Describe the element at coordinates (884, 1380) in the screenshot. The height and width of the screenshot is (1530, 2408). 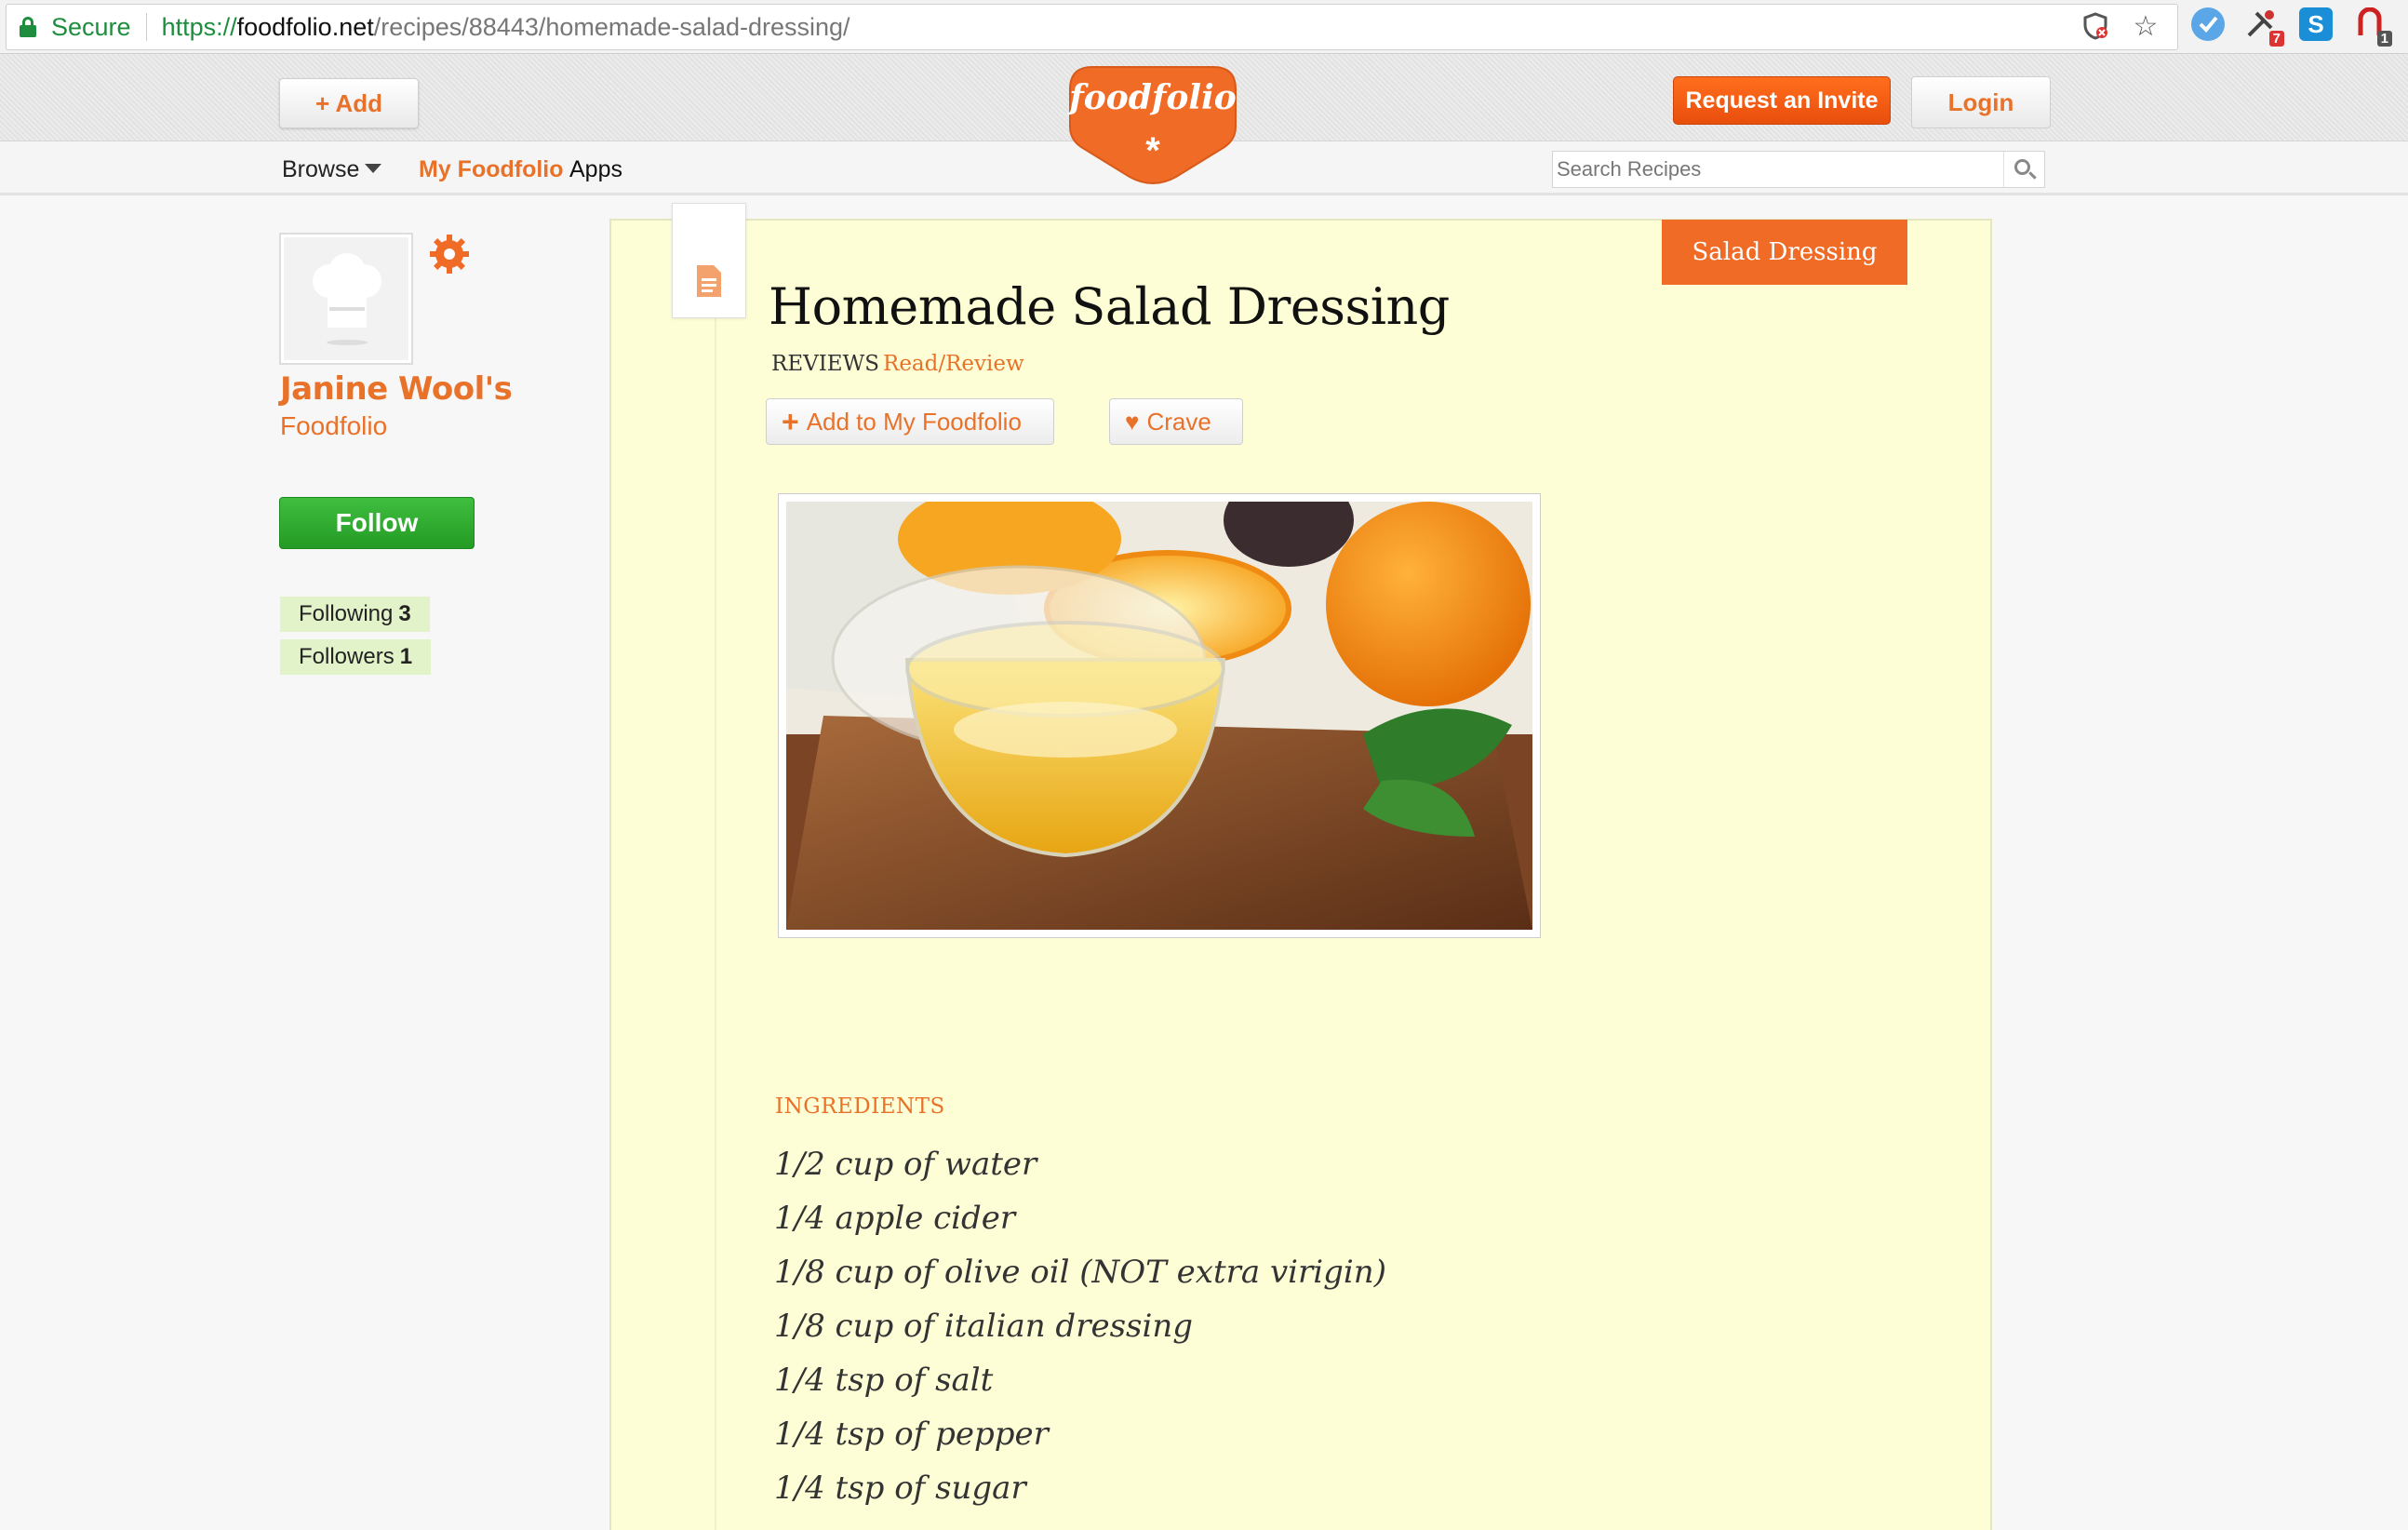
I see `ingredient-item: 1/4 tsp of salt` at that location.